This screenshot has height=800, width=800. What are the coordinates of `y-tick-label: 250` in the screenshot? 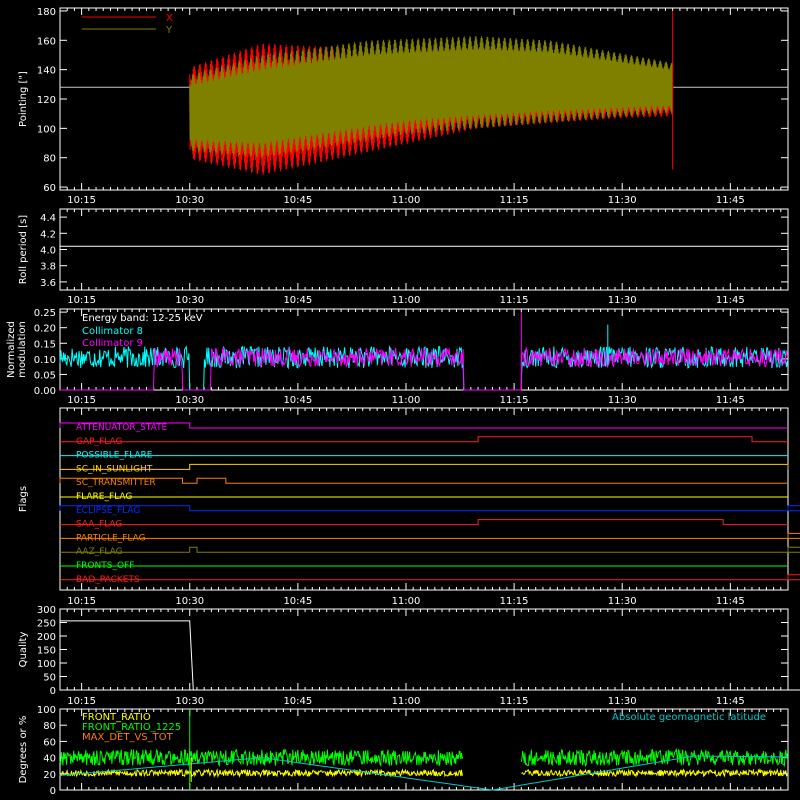 It's located at (46, 624).